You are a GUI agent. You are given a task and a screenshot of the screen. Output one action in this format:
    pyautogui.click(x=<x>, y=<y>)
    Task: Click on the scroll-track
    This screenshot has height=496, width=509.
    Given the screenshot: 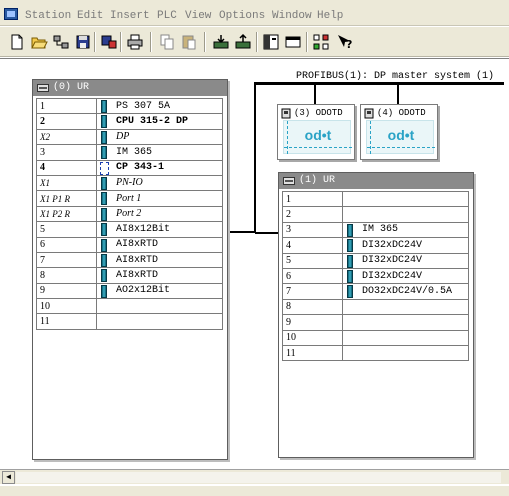 What is the action you would take?
    pyautogui.click(x=258, y=477)
    